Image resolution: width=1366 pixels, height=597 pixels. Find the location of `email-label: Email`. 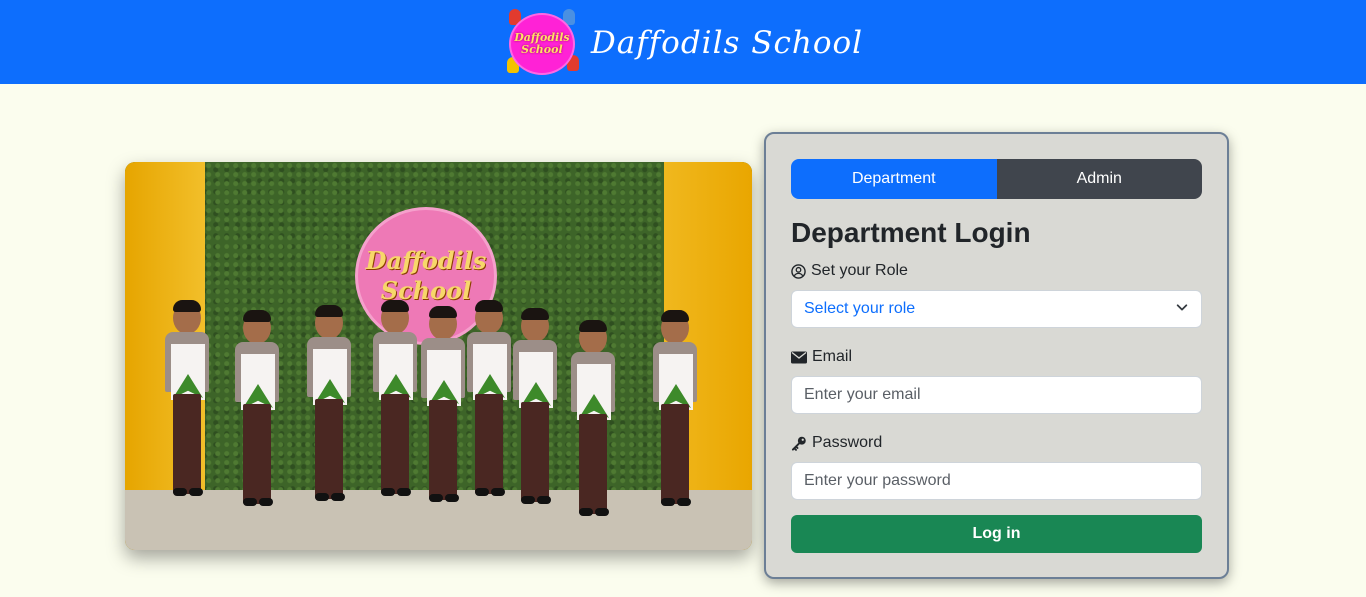

email-label: Email is located at coordinates (821, 357).